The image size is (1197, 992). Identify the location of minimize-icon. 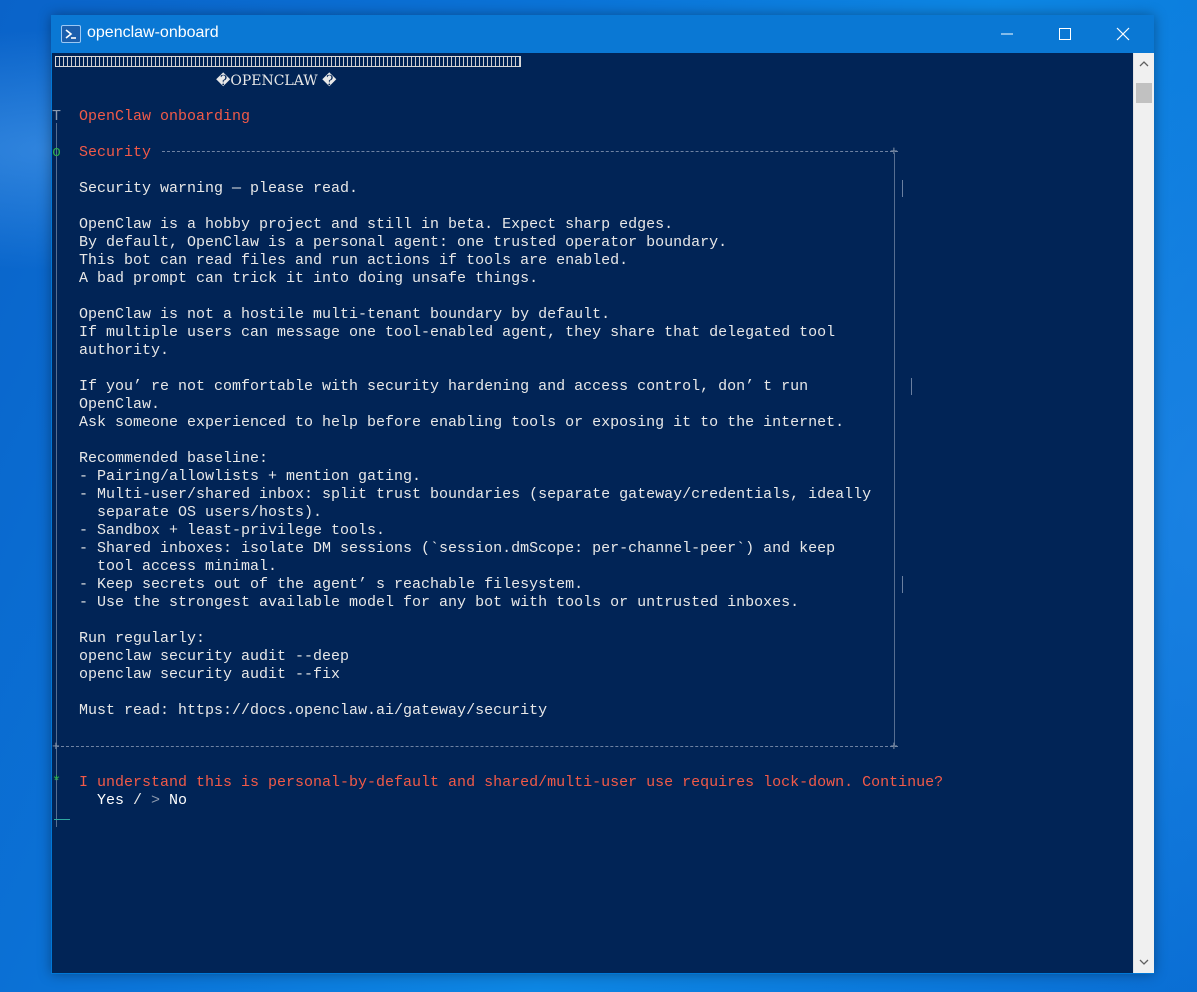
(1007, 34).